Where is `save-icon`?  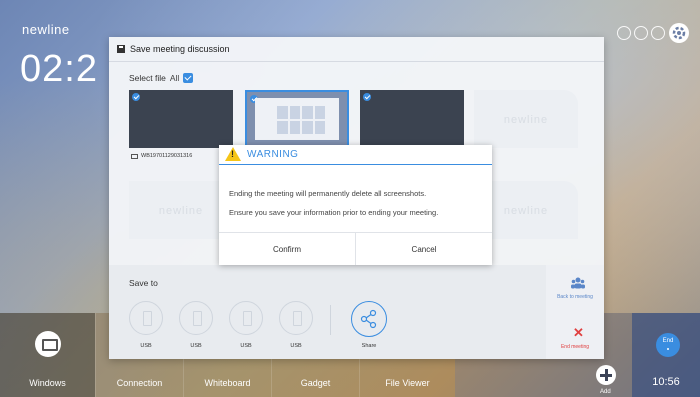
save-icon is located at coordinates (121, 49).